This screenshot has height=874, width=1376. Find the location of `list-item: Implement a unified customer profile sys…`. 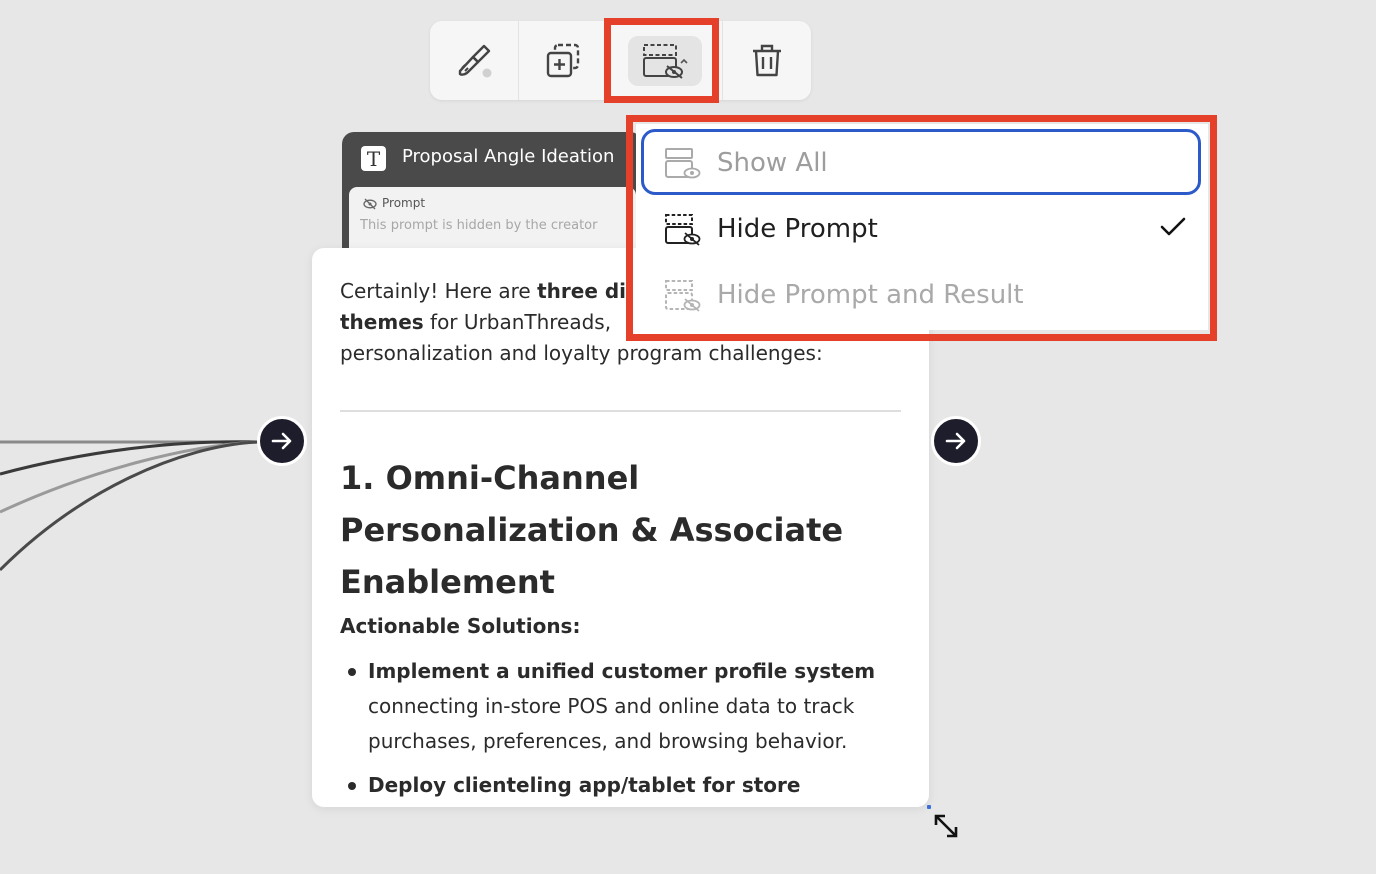

list-item: Implement a unified customer profile sys… is located at coordinates (622, 706).